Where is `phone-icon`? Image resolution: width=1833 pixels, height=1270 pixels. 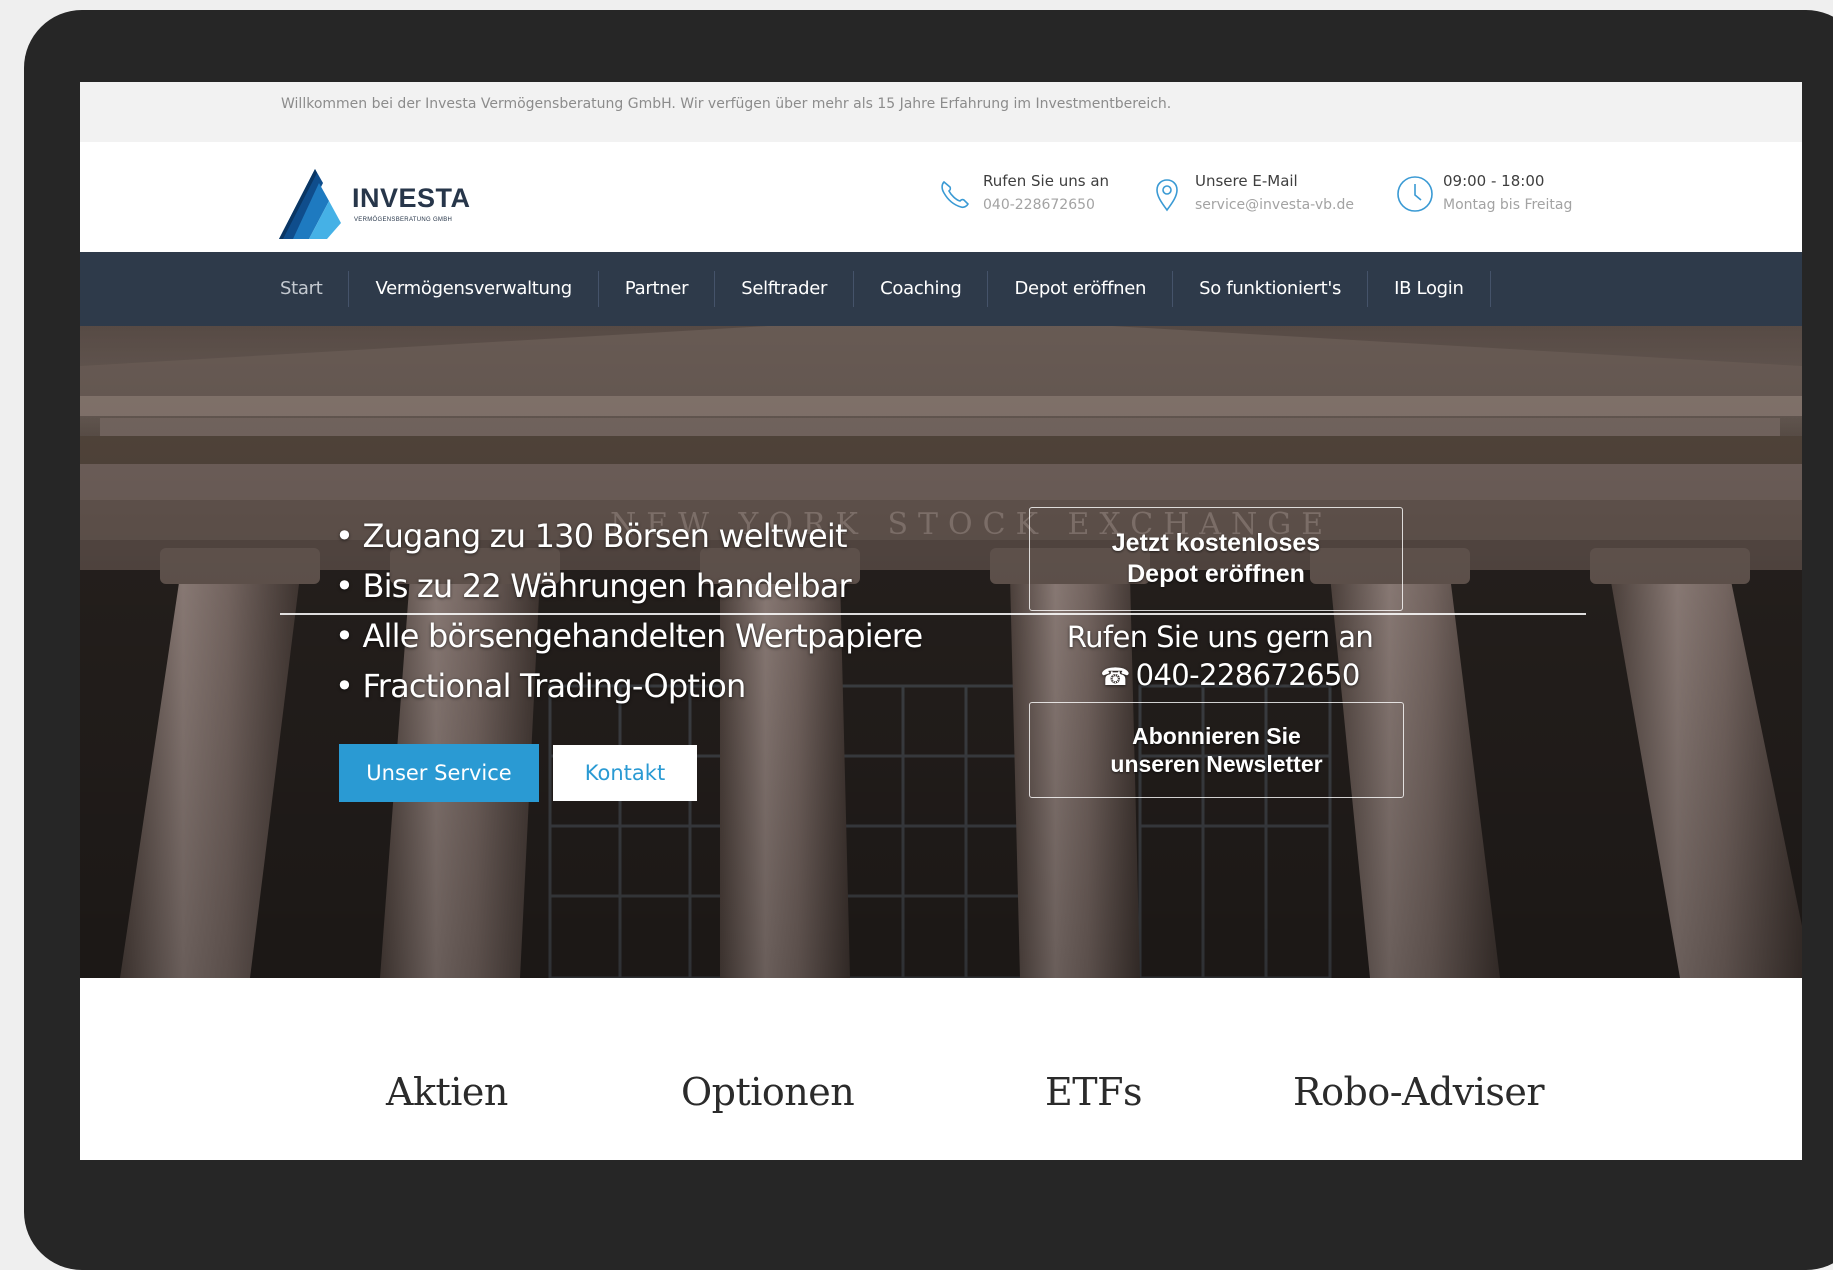
phone-icon is located at coordinates (955, 194).